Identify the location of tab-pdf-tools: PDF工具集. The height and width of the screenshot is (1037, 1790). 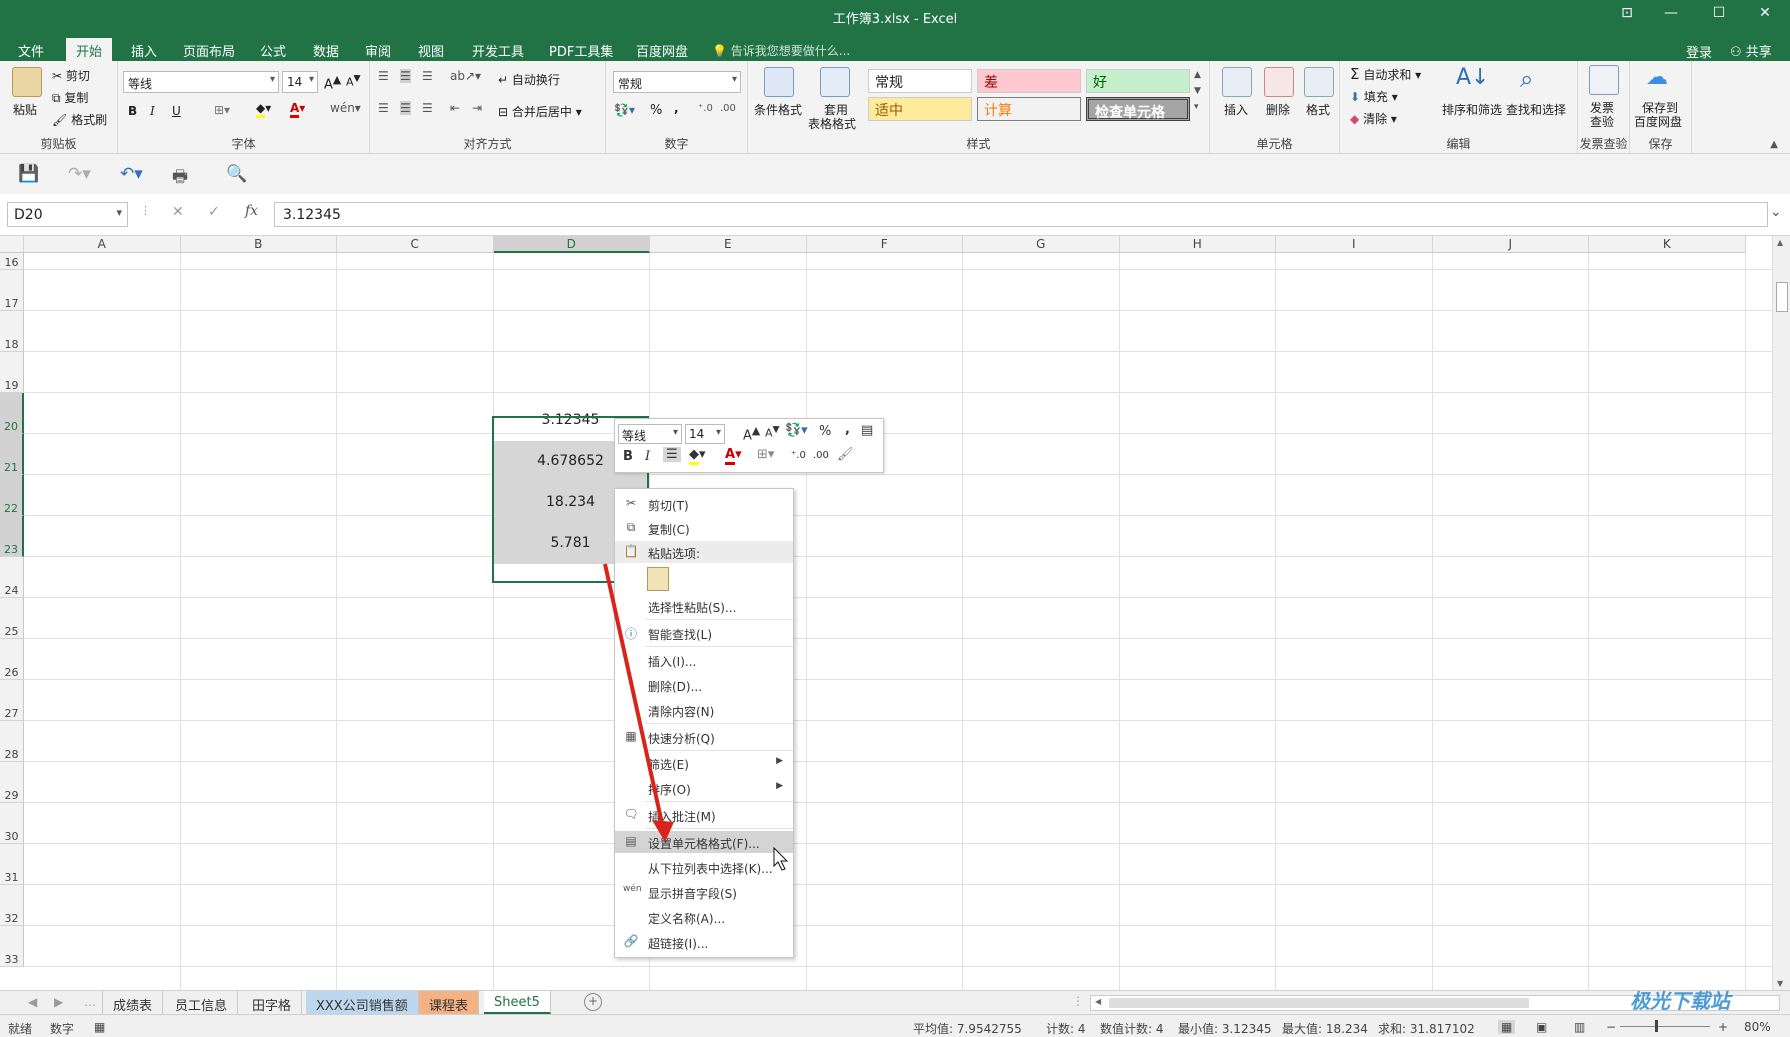
(581, 49).